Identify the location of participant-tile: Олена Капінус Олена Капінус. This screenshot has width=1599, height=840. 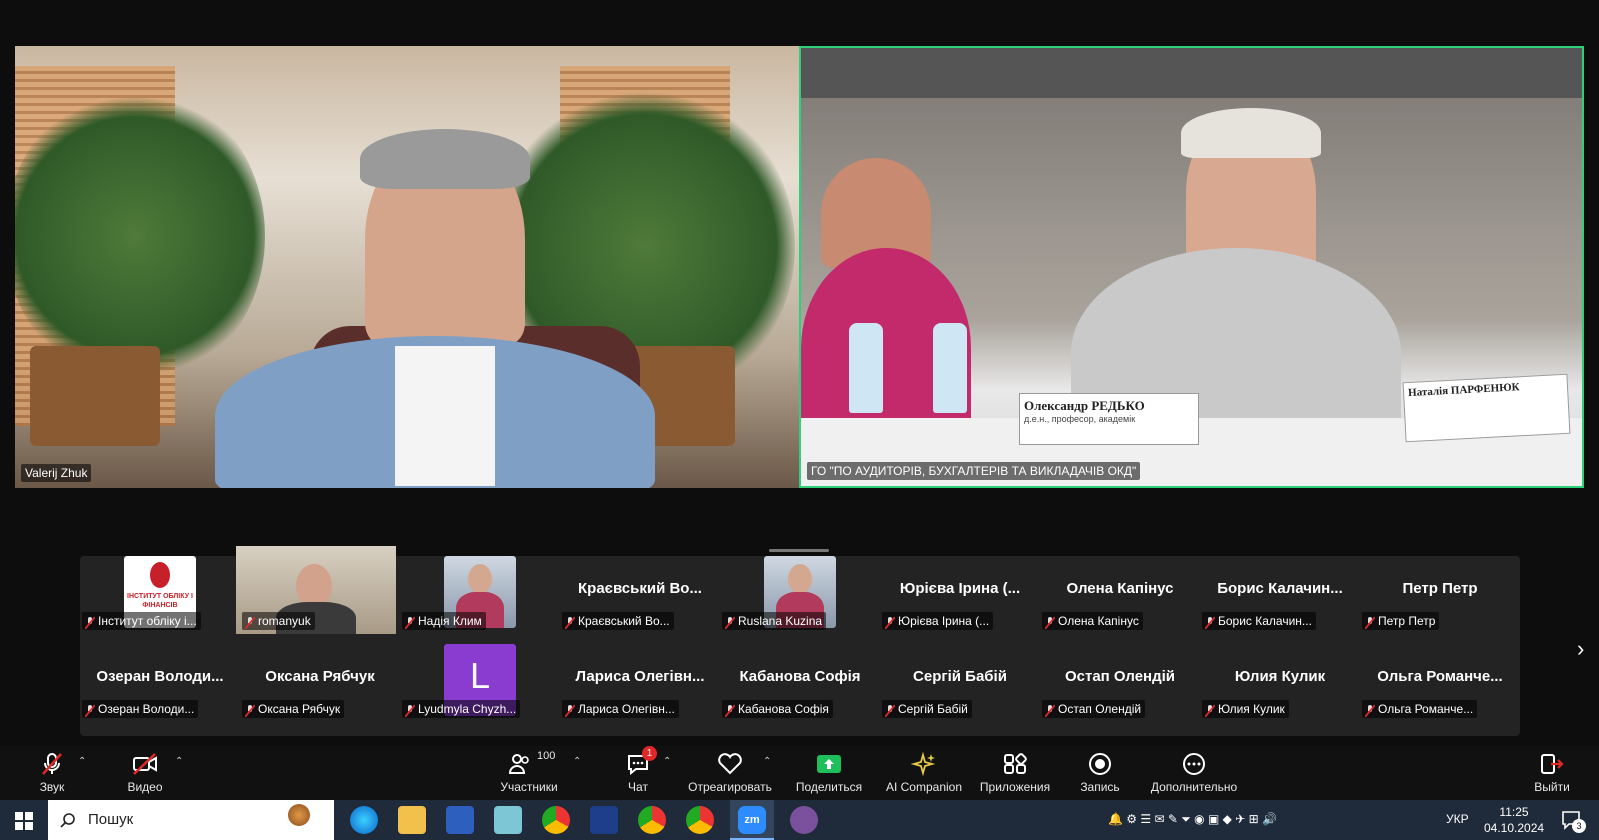
(1120, 590).